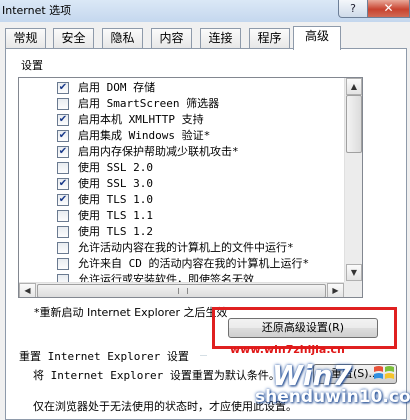 This screenshot has width=410, height=420. I want to click on help-button: ?, so click(353, 9).